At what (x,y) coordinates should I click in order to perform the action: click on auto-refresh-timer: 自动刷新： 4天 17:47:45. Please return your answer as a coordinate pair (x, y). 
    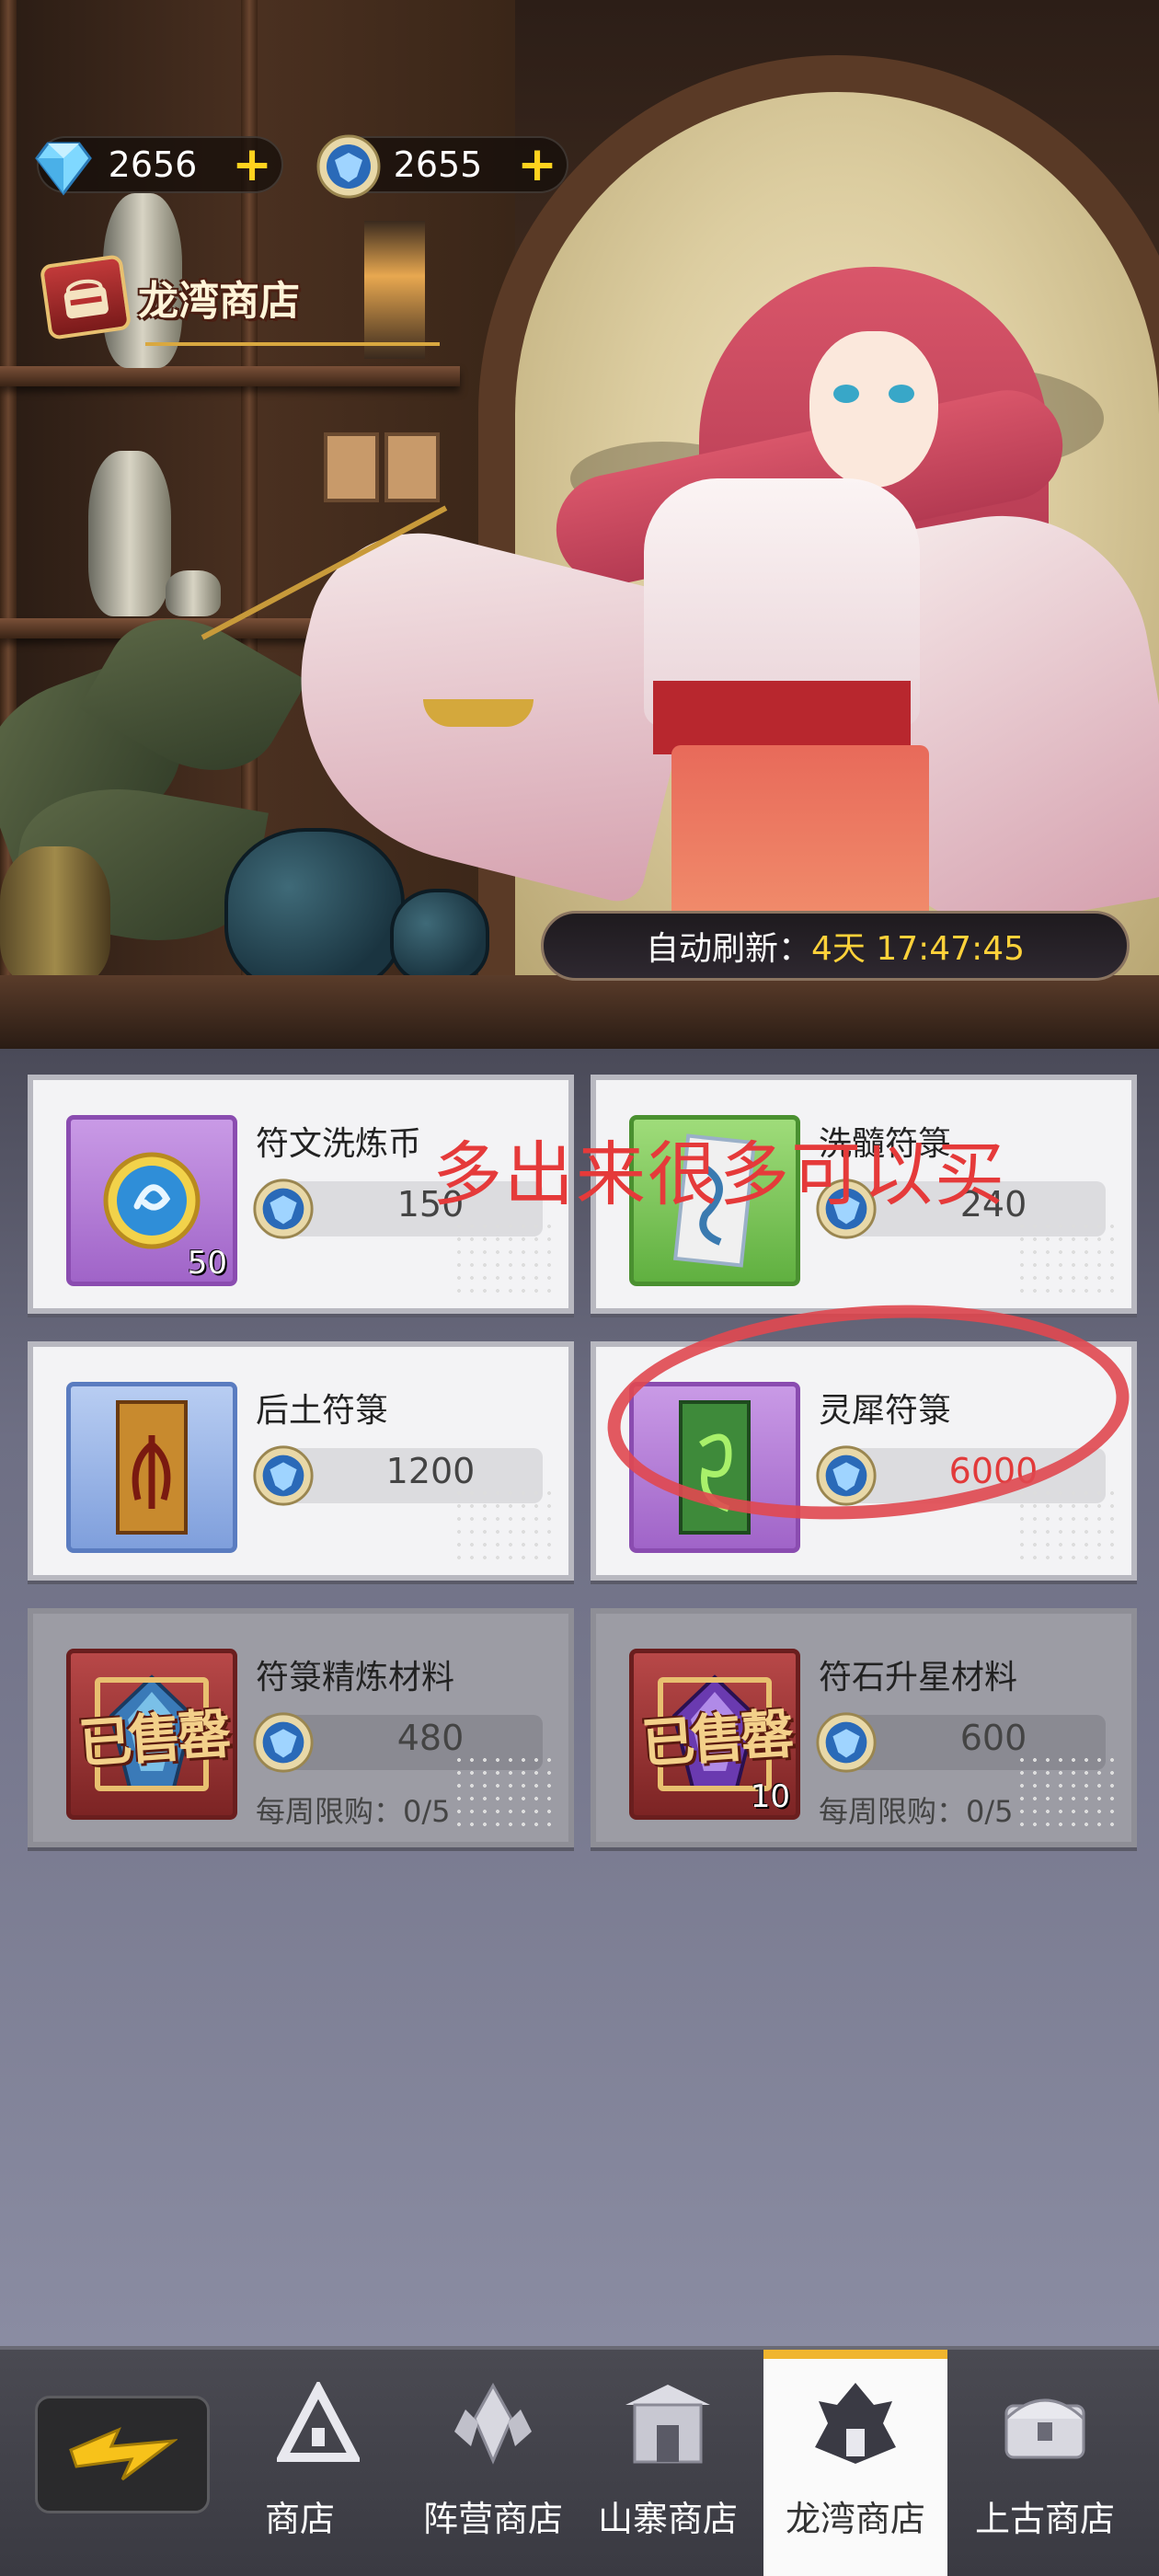
    Looking at the image, I should click on (835, 946).